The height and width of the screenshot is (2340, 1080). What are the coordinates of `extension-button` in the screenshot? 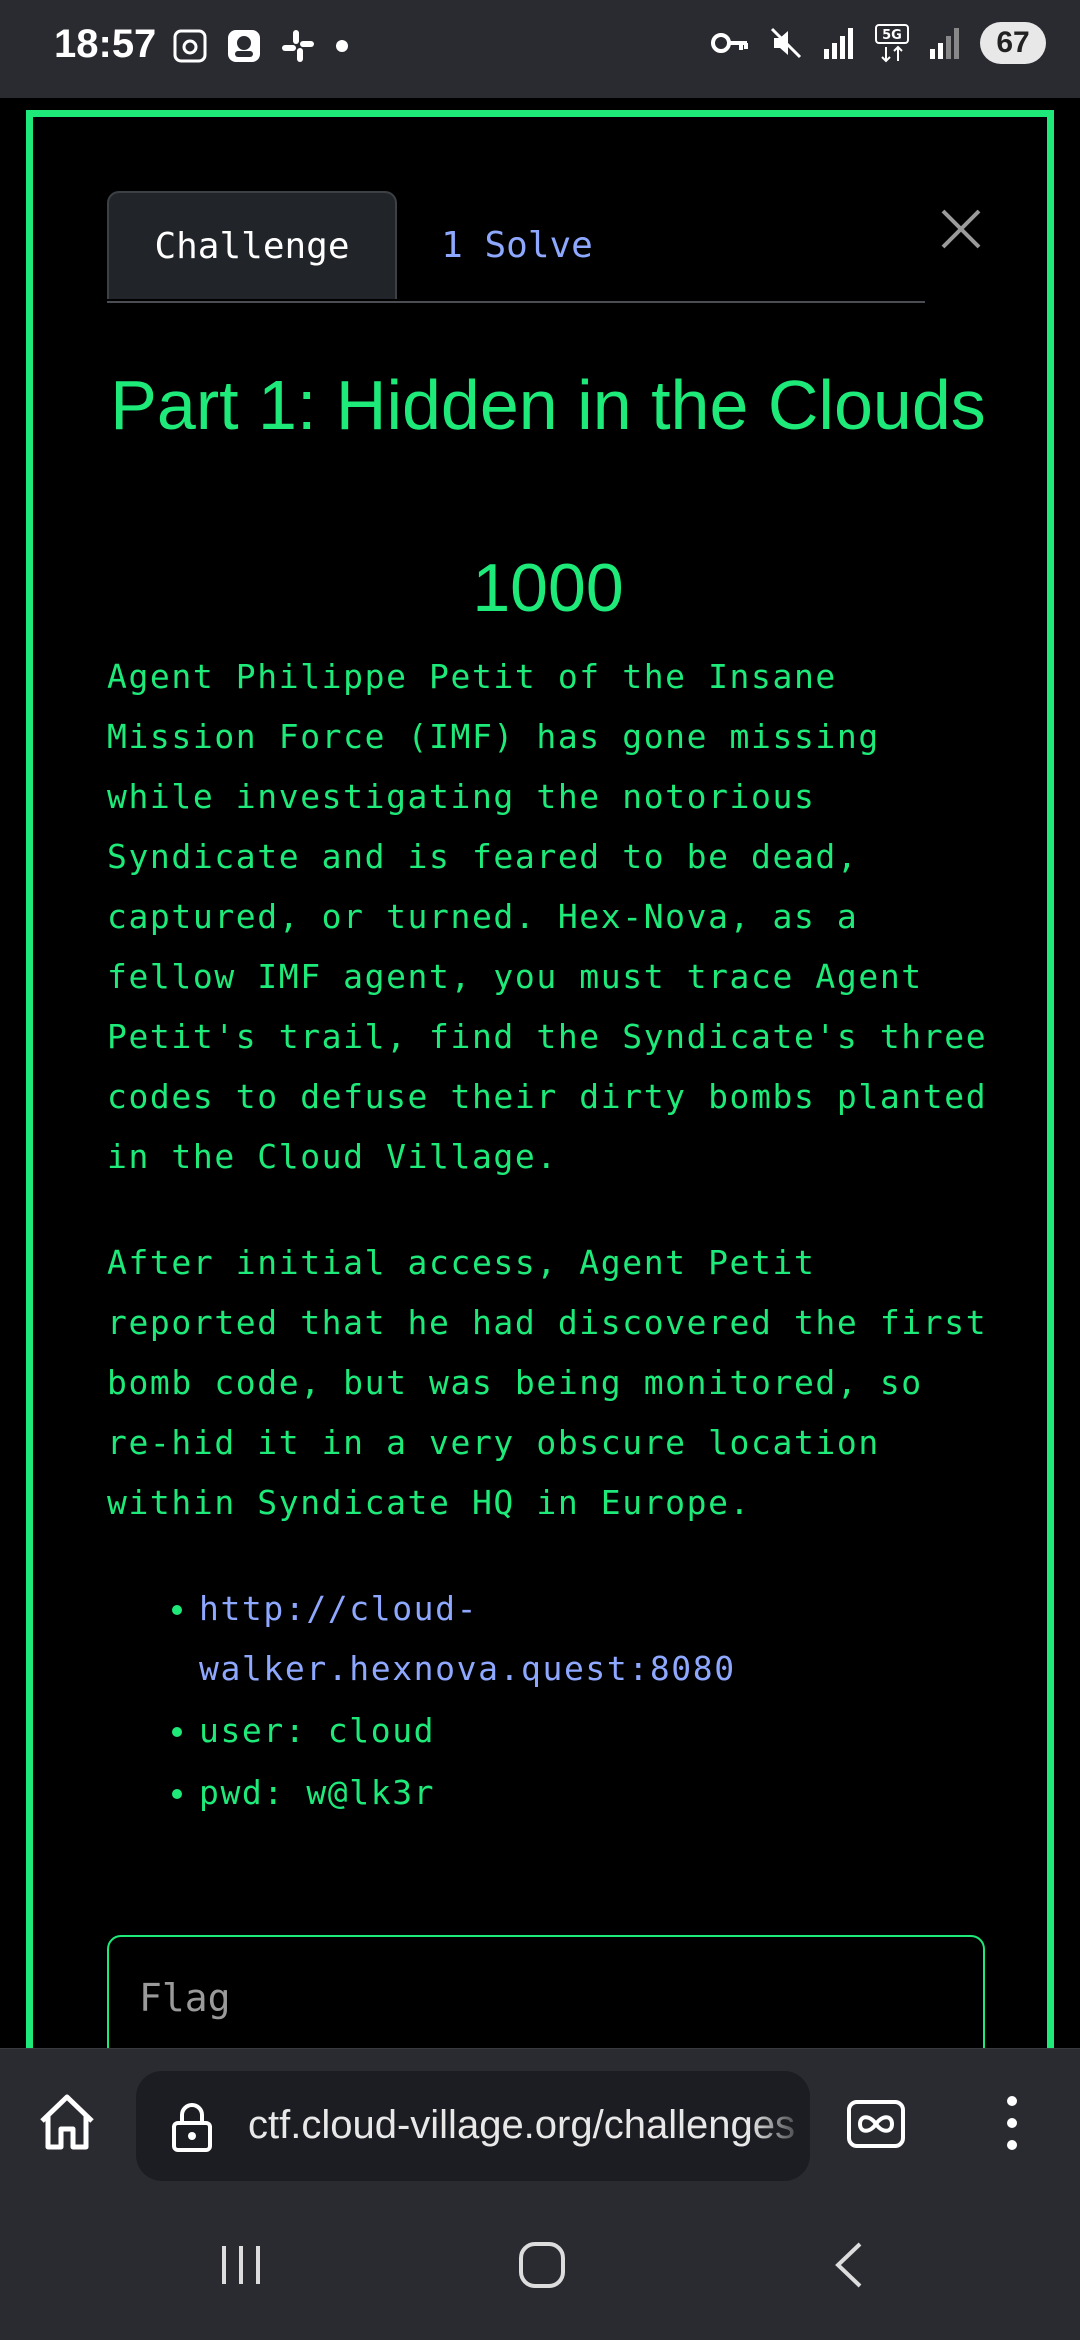 It's located at (876, 2126).